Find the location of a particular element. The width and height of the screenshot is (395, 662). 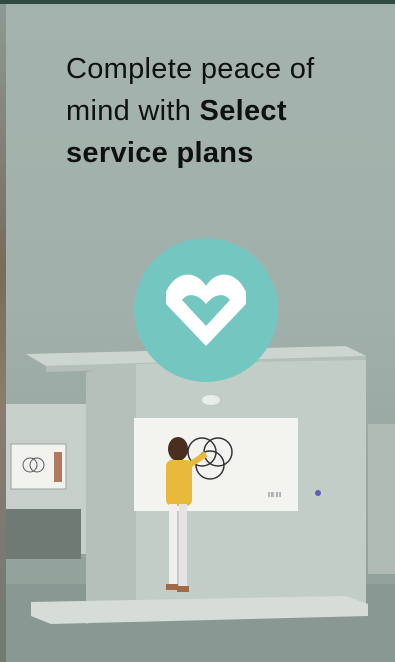

headline-highlight-1: Select is located at coordinates (243, 111).